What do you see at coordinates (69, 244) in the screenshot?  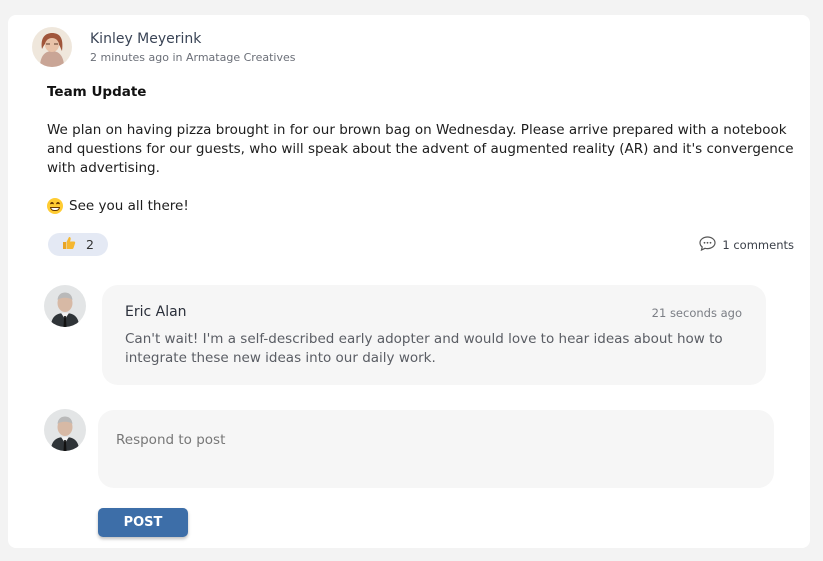 I see `thumbs-up-icon` at bounding box center [69, 244].